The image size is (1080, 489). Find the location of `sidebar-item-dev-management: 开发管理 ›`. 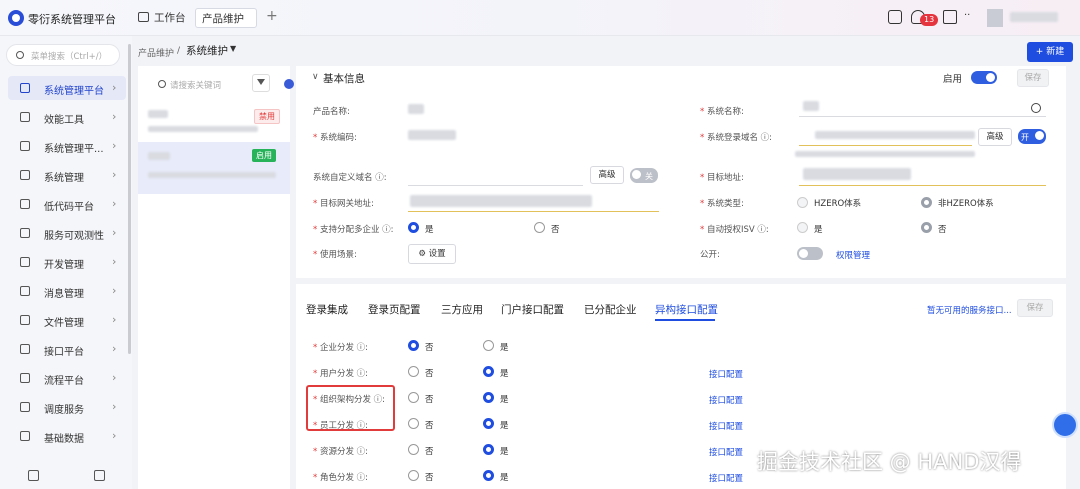

sidebar-item-dev-management: 开发管理 › is located at coordinates (67, 262).